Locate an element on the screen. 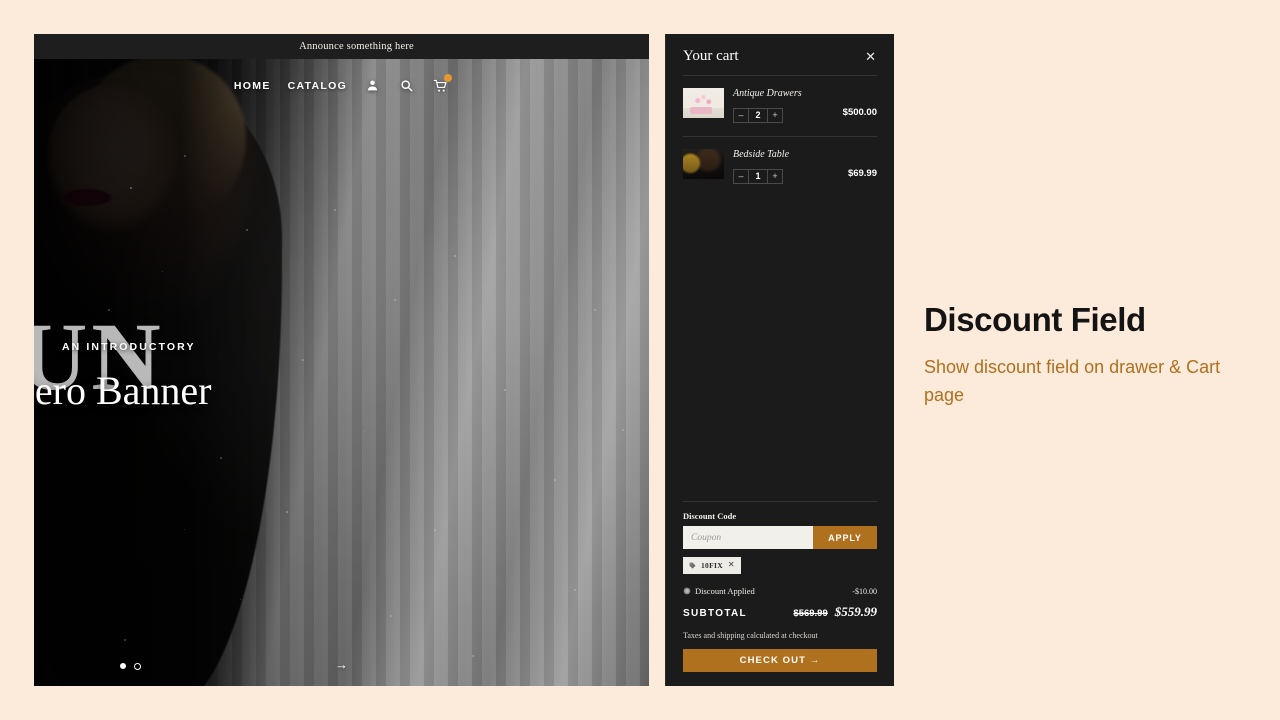 This screenshot has width=1280, height=720. discount-code-chip: 10FIX ✕ is located at coordinates (712, 565).